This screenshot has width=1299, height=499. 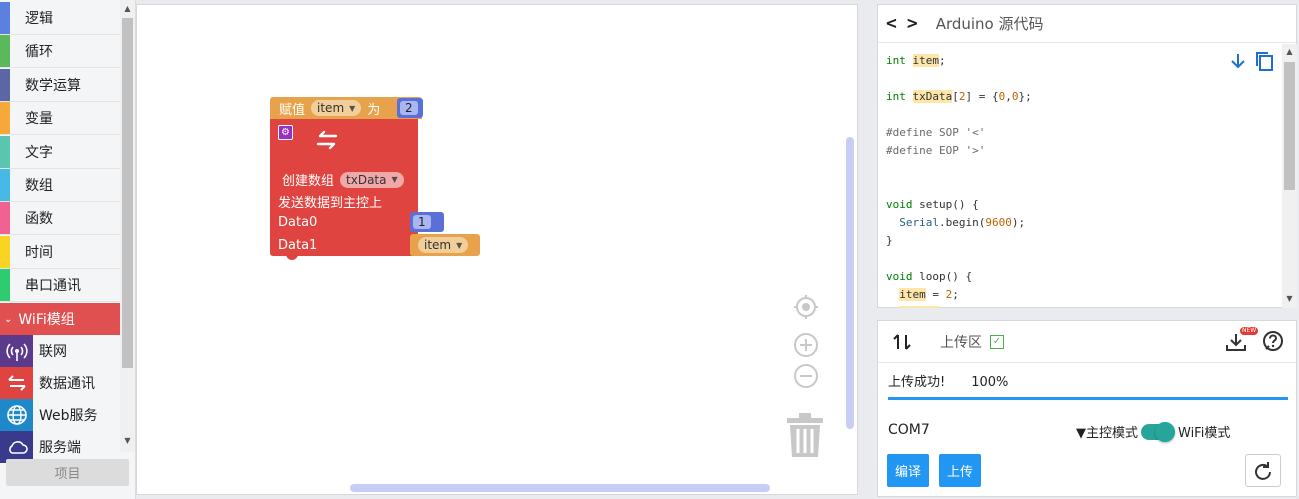 I want to click on toolbox-category: 变量, so click(x=60, y=119).